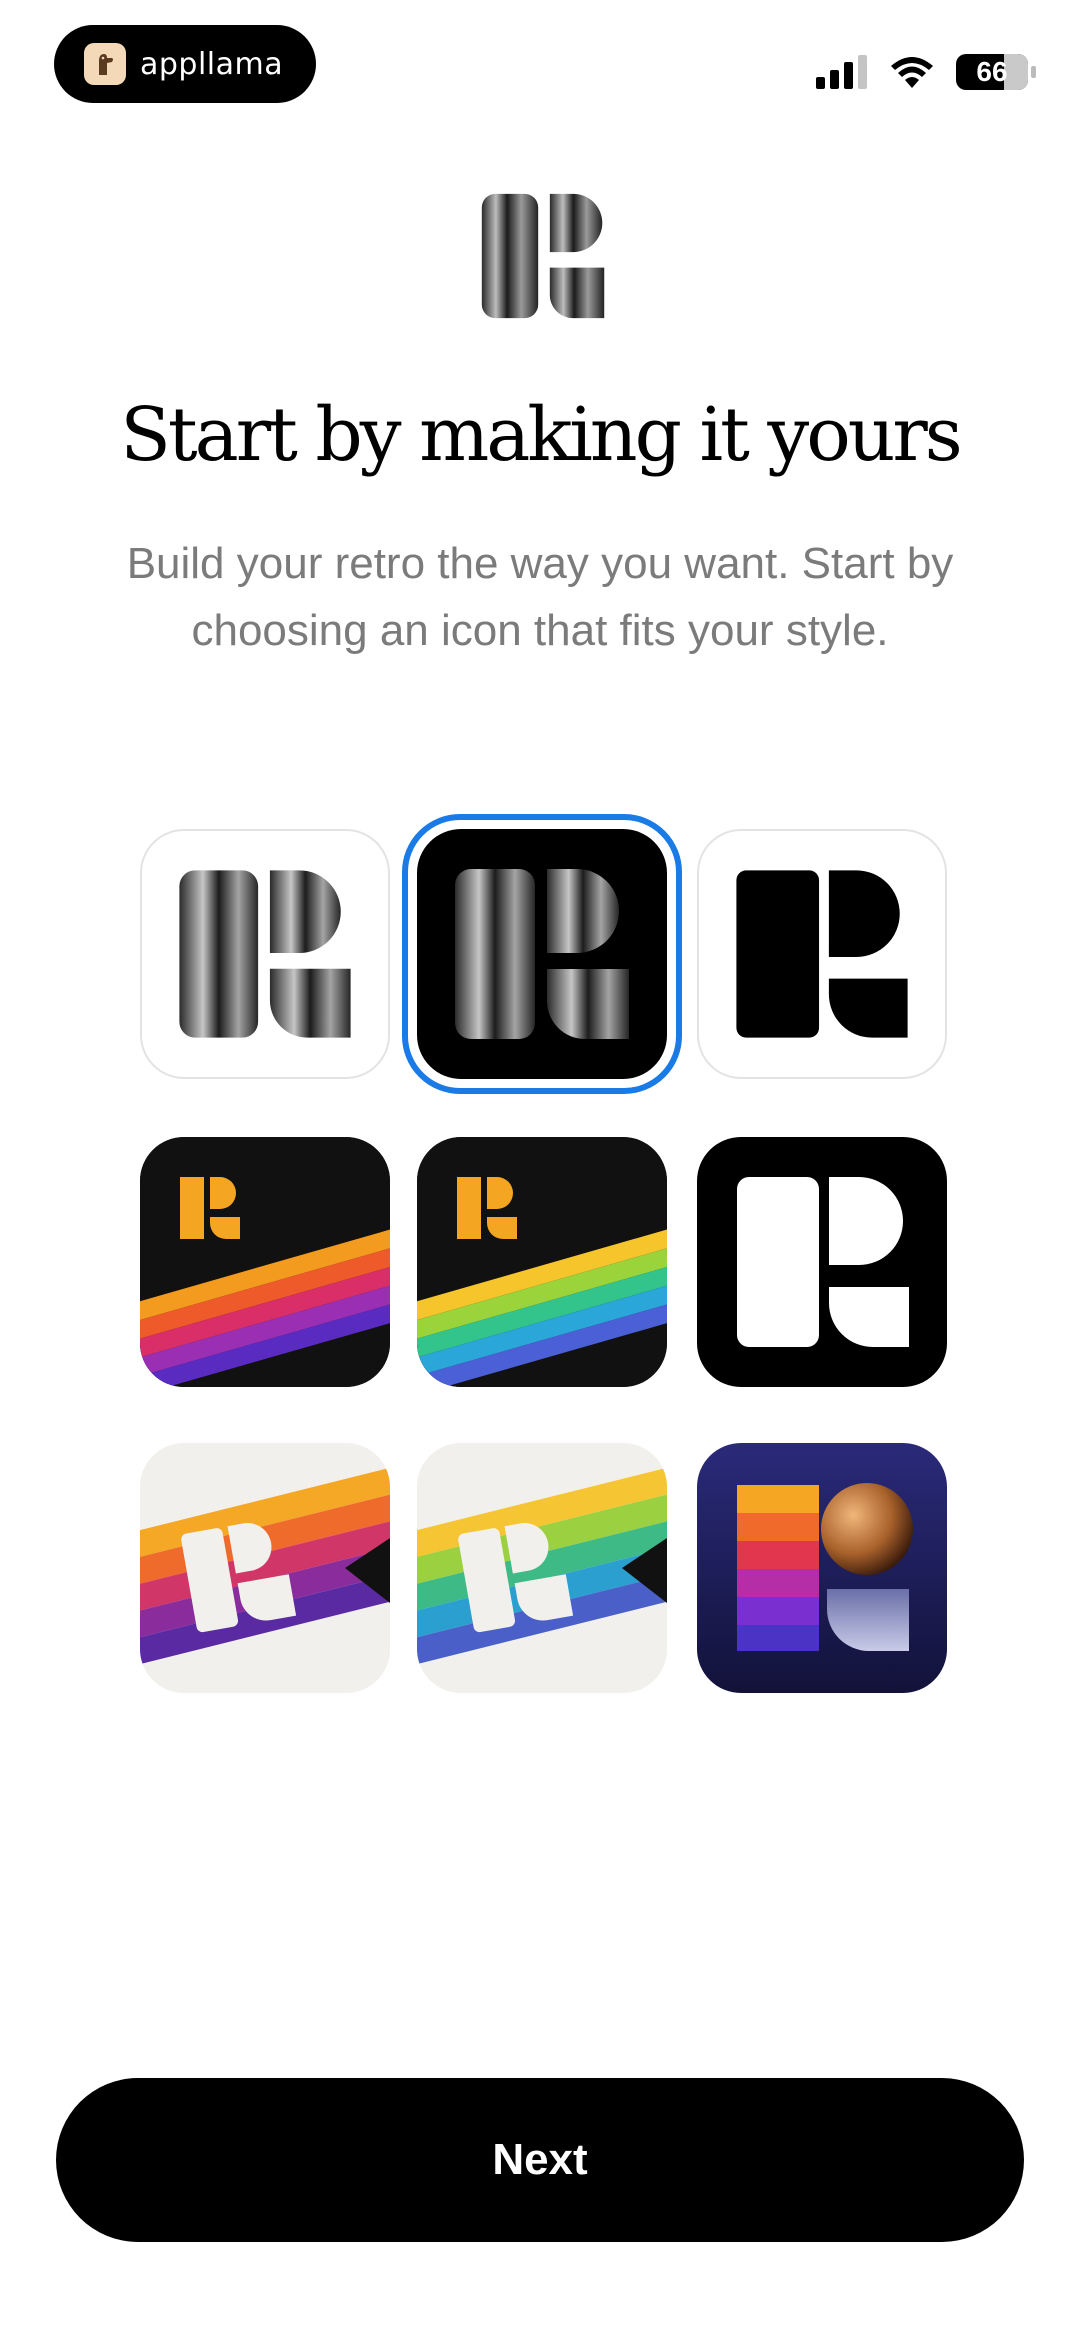 This screenshot has width=1080, height=2336. Describe the element at coordinates (822, 1568) in the screenshot. I see `icon-option-gradient-navy` at that location.